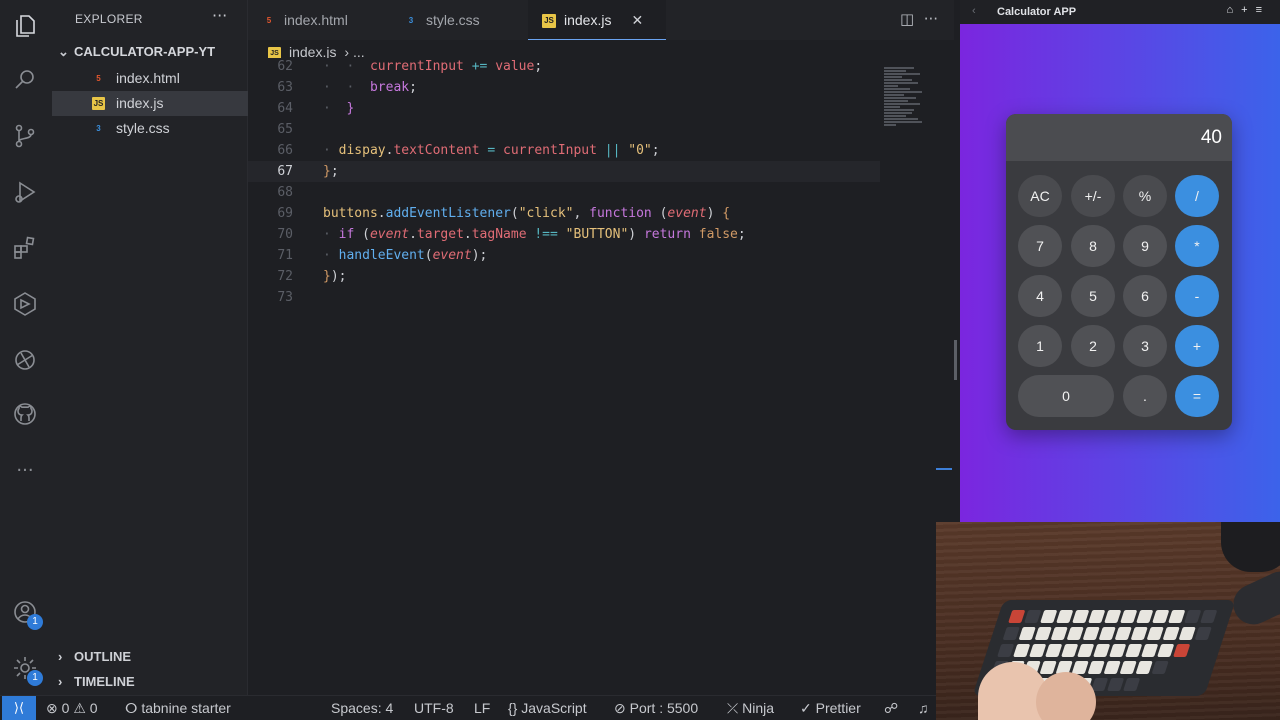  What do you see at coordinates (25, 136) in the screenshot?
I see `source-control-icon` at bounding box center [25, 136].